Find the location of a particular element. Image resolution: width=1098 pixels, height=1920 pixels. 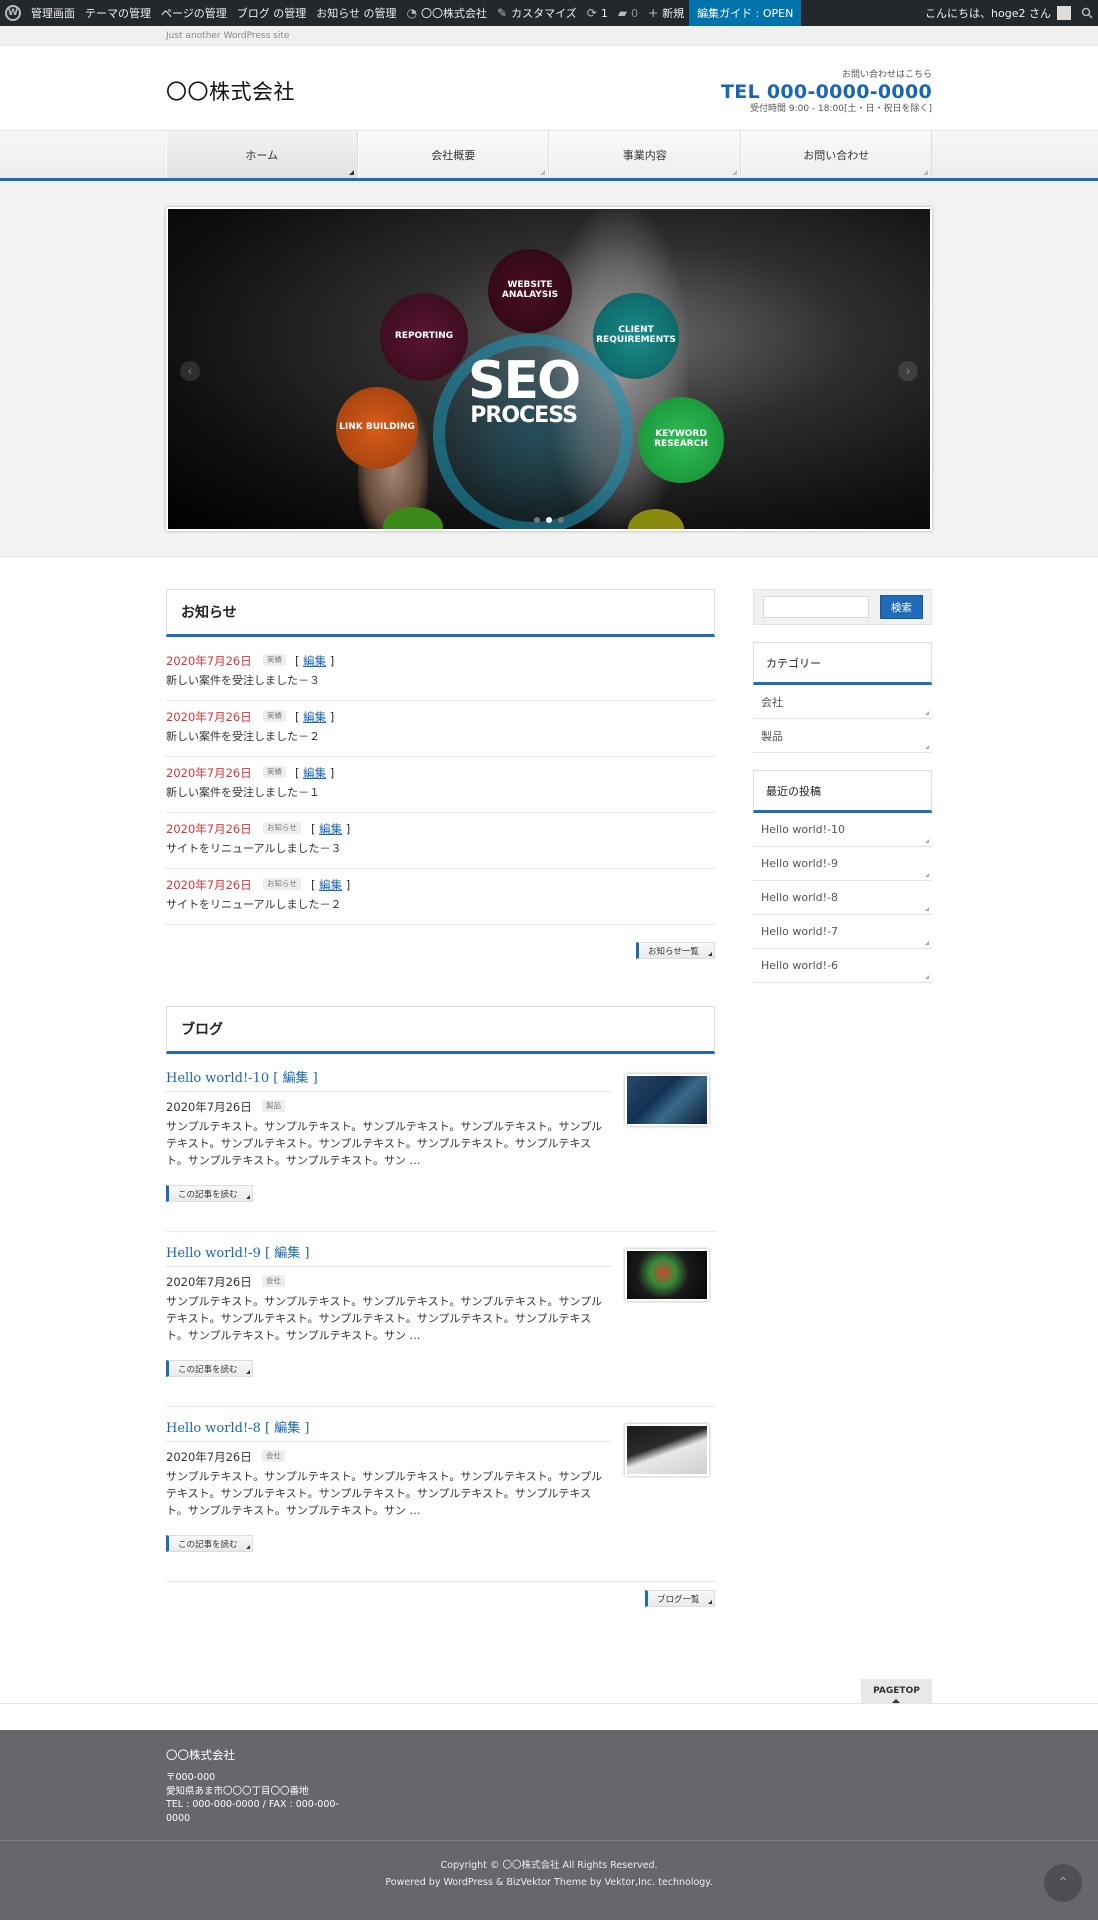

sidebar-item-label: 製品 is located at coordinates (772, 736).